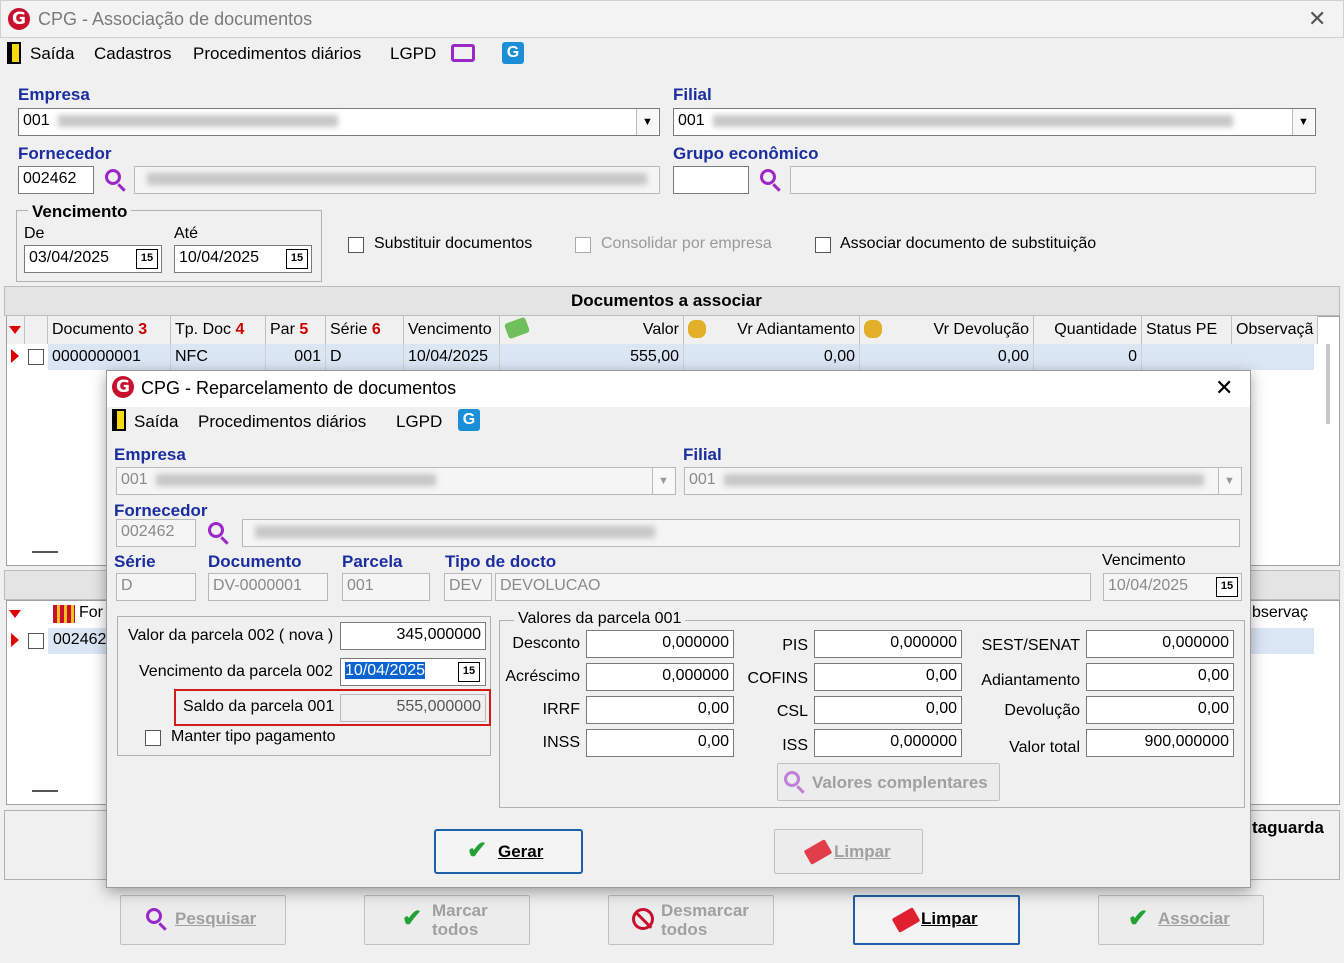 The height and width of the screenshot is (963, 1344). Describe the element at coordinates (711, 180) in the screenshot. I see `grupo-code-field` at that location.